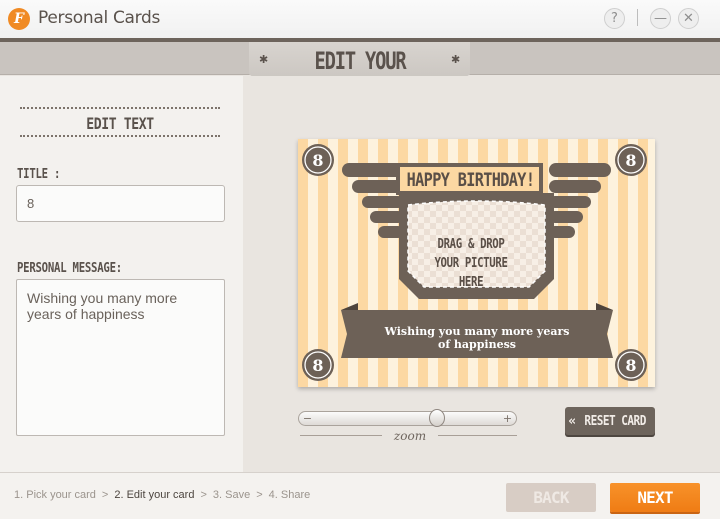 The image size is (720, 519). Describe the element at coordinates (120, 203) in the screenshot. I see `title-input` at that location.